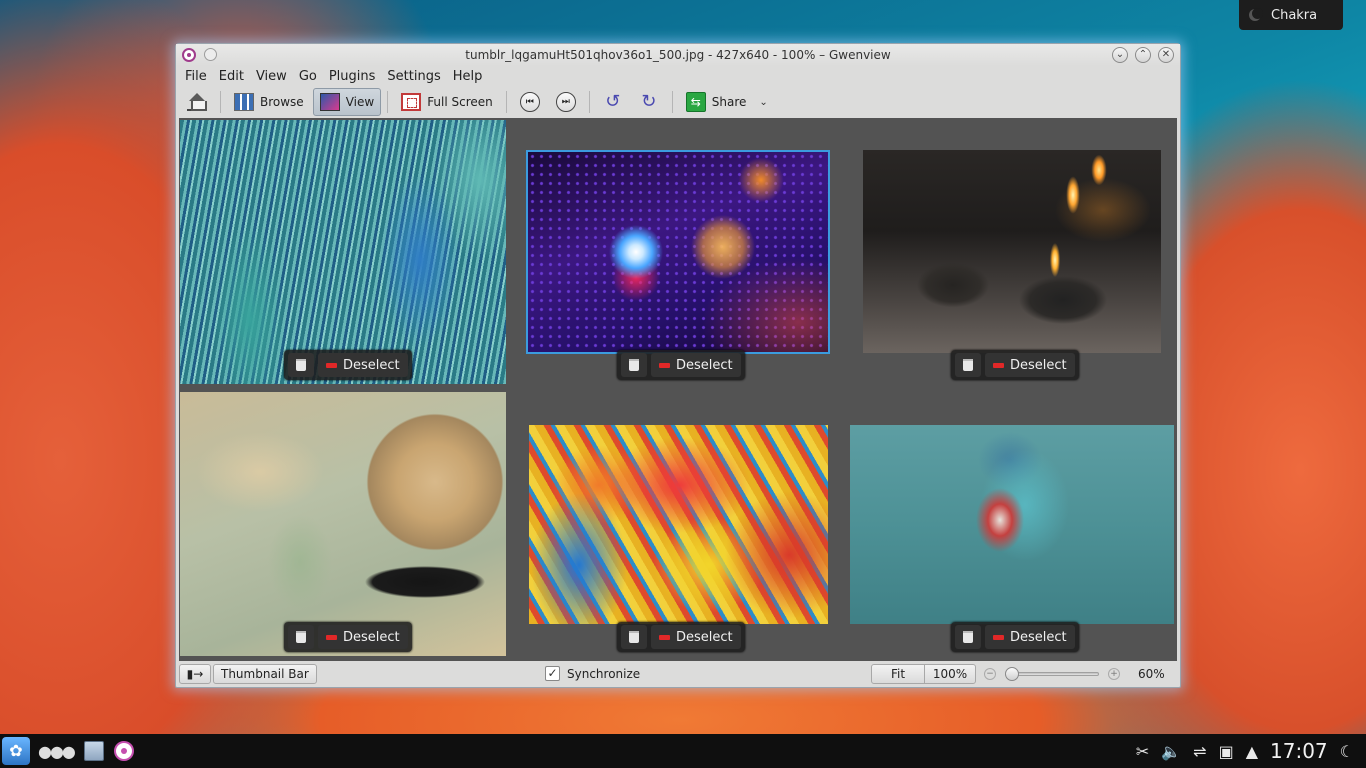 The image size is (1366, 768). What do you see at coordinates (460, 102) in the screenshot?
I see `fullscreen-label: Full Screen` at bounding box center [460, 102].